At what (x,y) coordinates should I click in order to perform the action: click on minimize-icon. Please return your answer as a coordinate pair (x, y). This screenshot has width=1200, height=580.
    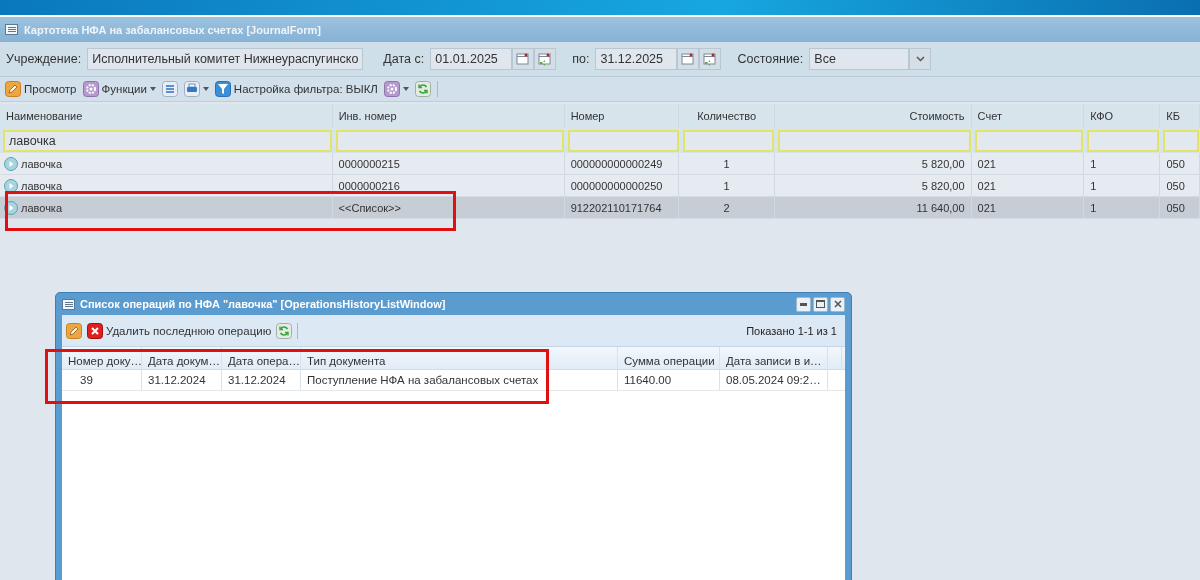
    Looking at the image, I should click on (803, 304).